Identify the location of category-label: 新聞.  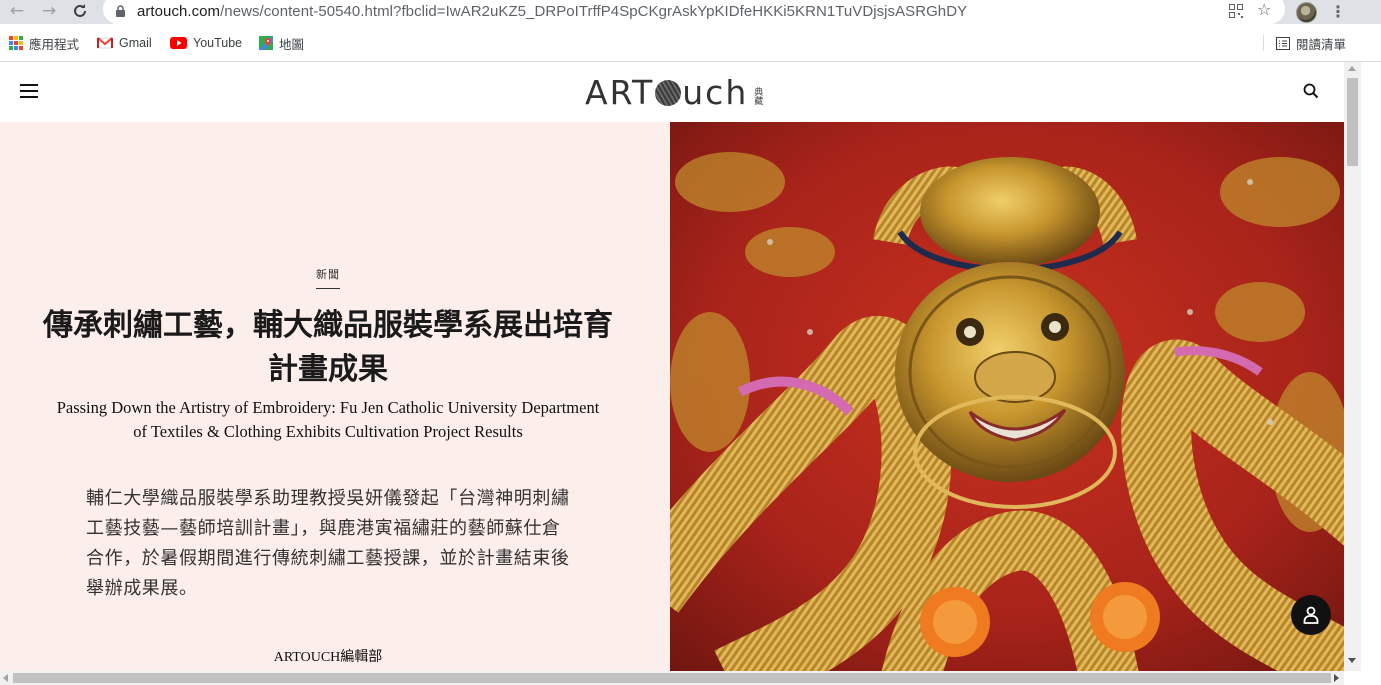
(328, 277).